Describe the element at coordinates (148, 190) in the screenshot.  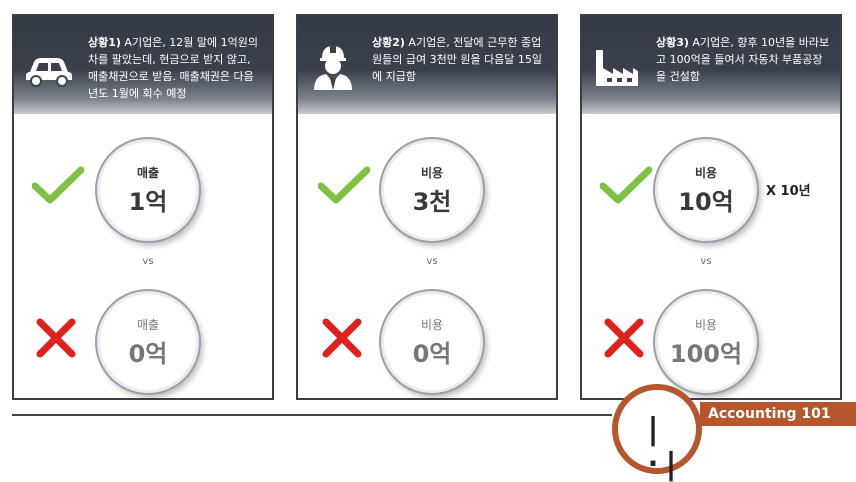
I see `revenue-circle-accrual: 매출 1억` at that location.